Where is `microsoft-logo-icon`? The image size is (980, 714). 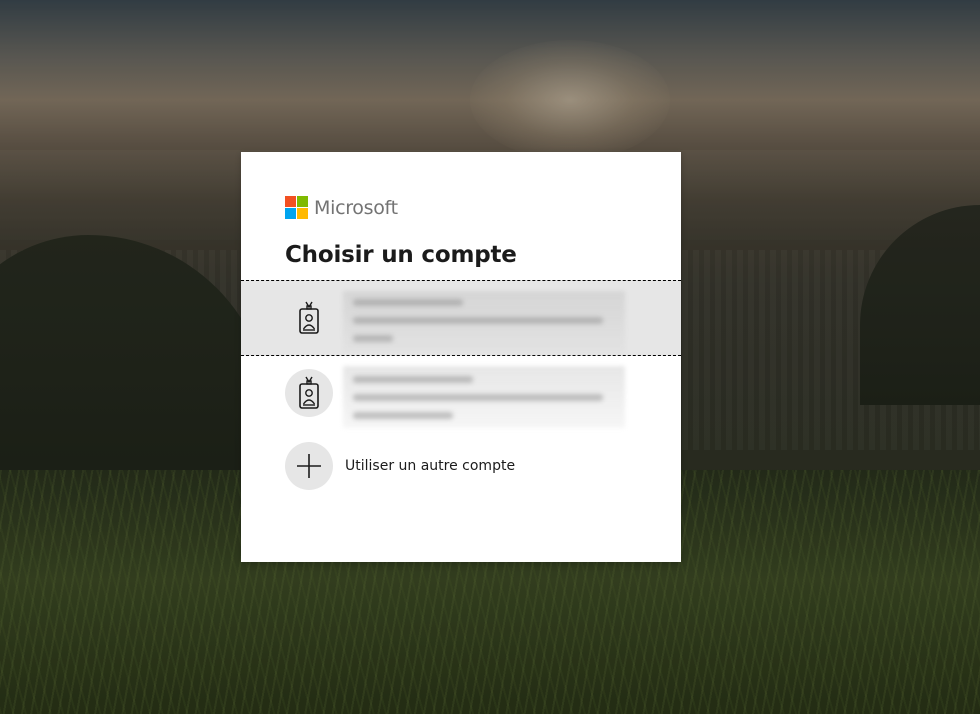
microsoft-logo-icon is located at coordinates (296, 207).